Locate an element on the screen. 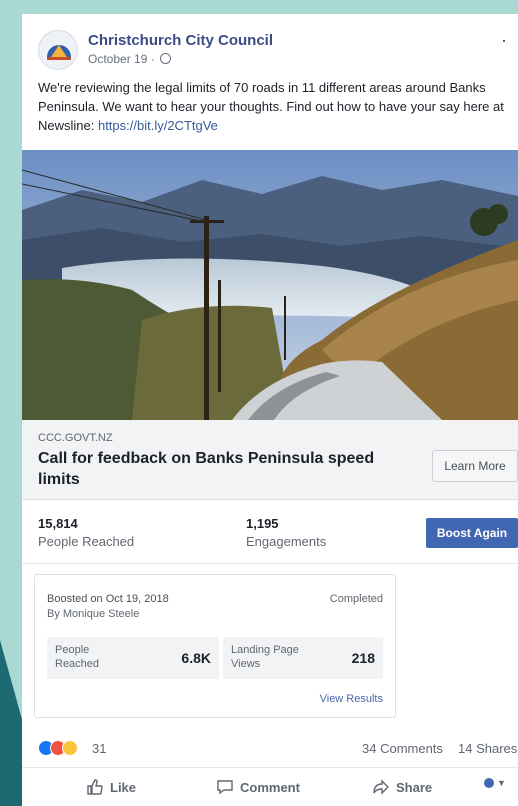  people-reached-metric: People Reached 6.8K is located at coordinates (133, 658).